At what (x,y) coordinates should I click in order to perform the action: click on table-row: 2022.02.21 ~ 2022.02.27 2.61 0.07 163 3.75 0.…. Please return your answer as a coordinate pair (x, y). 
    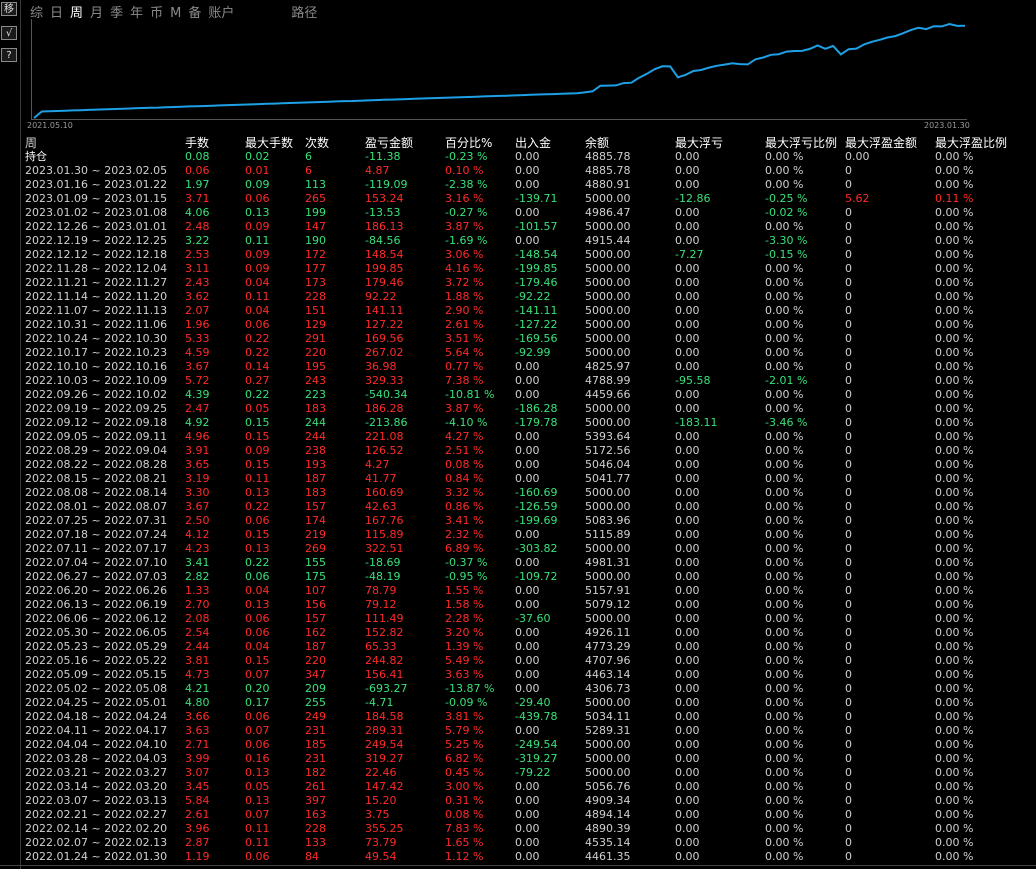
    Looking at the image, I should click on (518, 815).